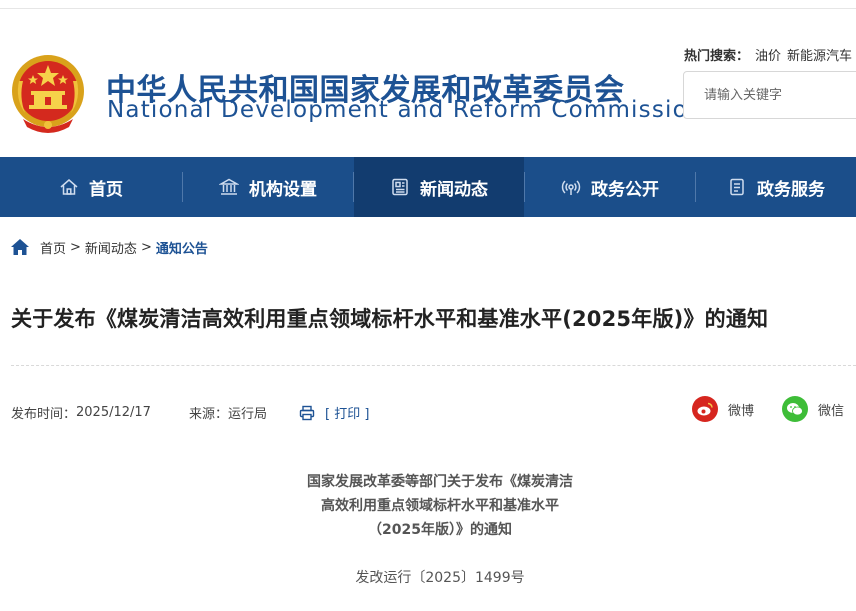 This screenshot has height=611, width=856. I want to click on document-heading-line: 国家发展改革委等部门关于发布《煤炭清洁, so click(440, 482).